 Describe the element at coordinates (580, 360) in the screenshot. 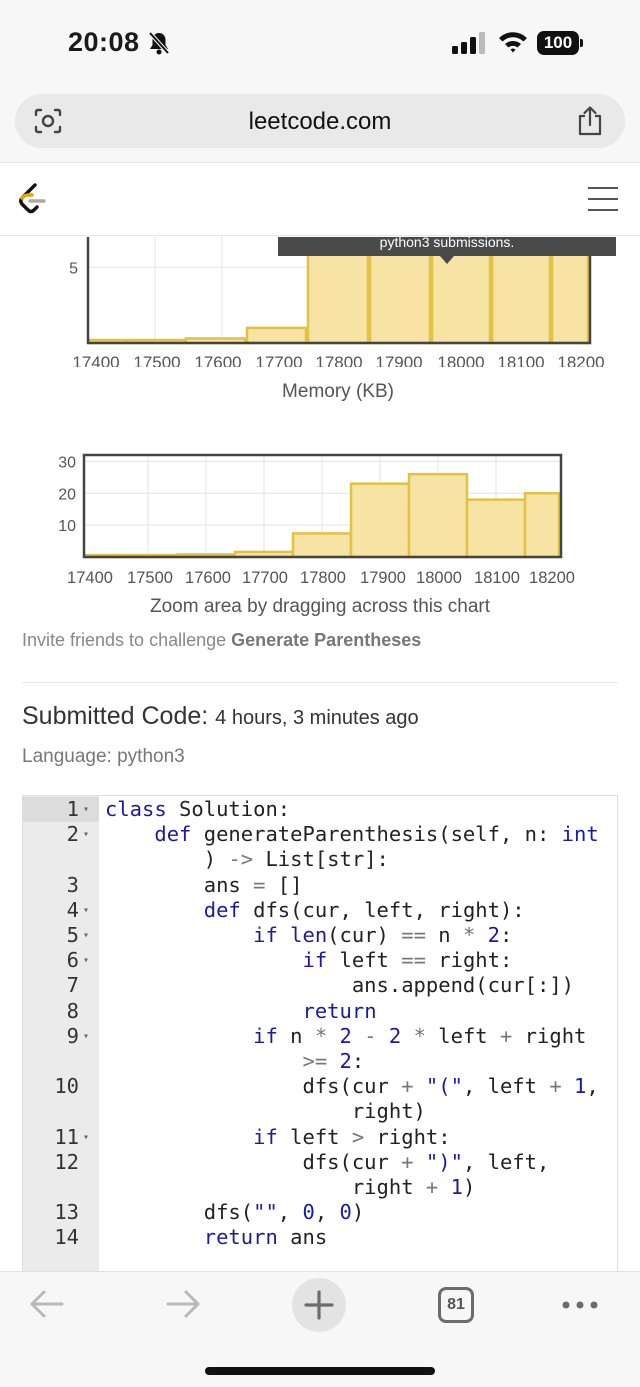

I see `chart1-xtick-18200: 18200` at that location.